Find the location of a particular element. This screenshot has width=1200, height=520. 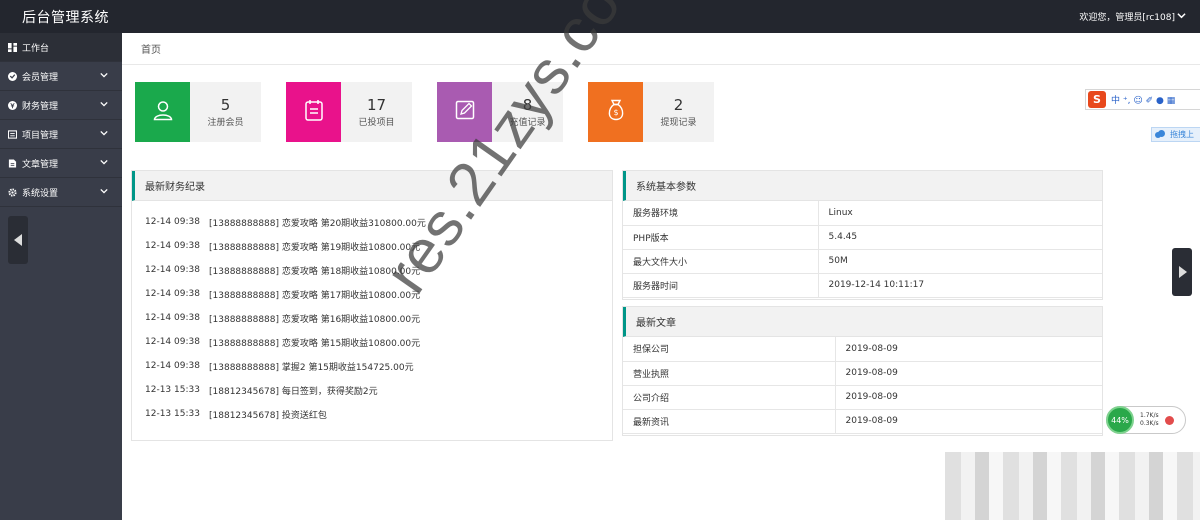

article-link: 营业执照 is located at coordinates (729, 373).